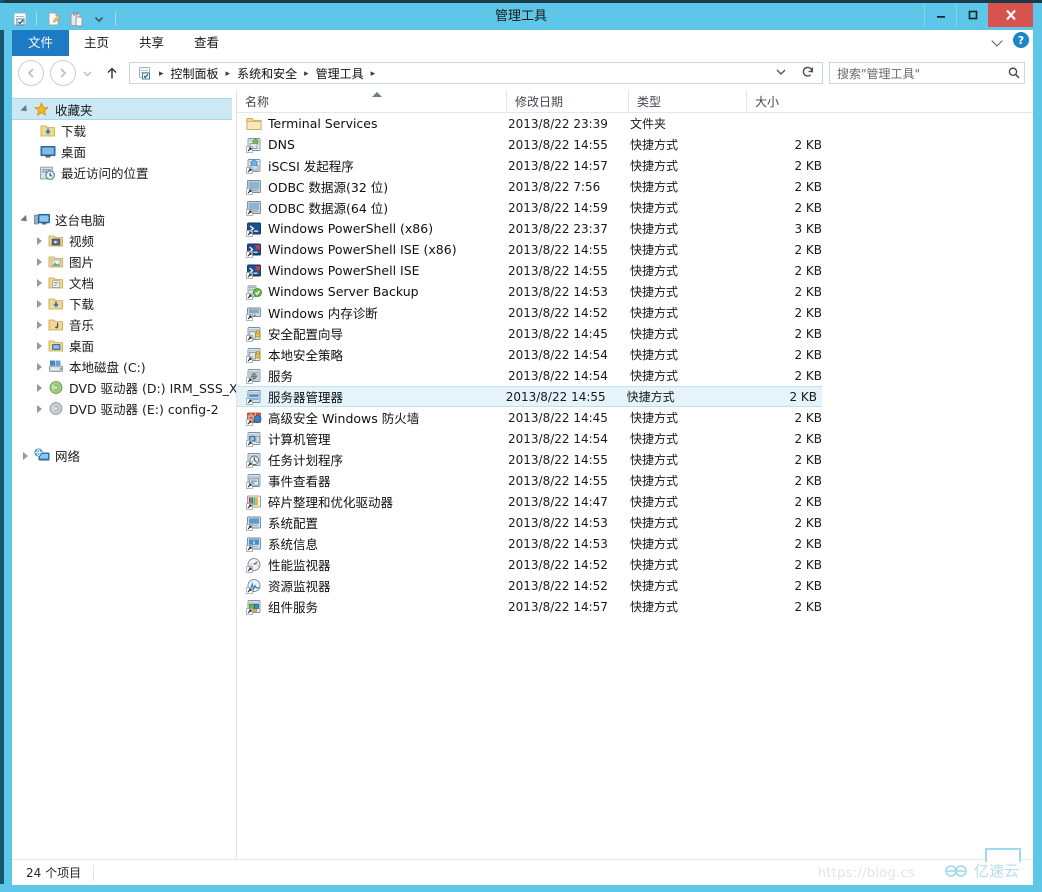 This screenshot has width=1042, height=892. What do you see at coordinates (124, 219) in the screenshot?
I see `nav-item-this-pc: 这台电脑` at bounding box center [124, 219].